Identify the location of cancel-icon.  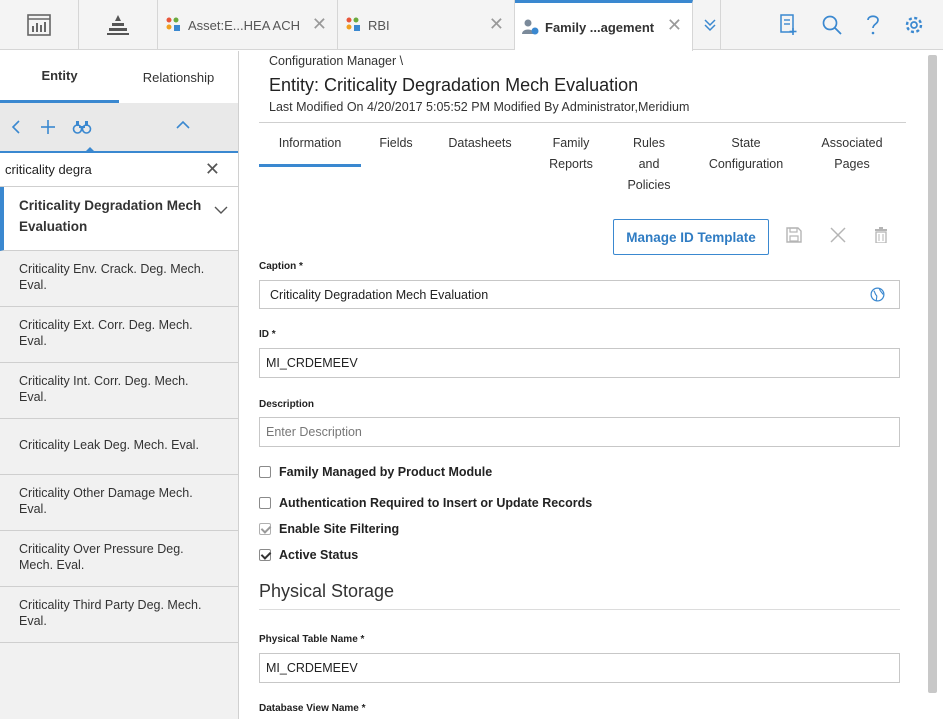
(838, 235).